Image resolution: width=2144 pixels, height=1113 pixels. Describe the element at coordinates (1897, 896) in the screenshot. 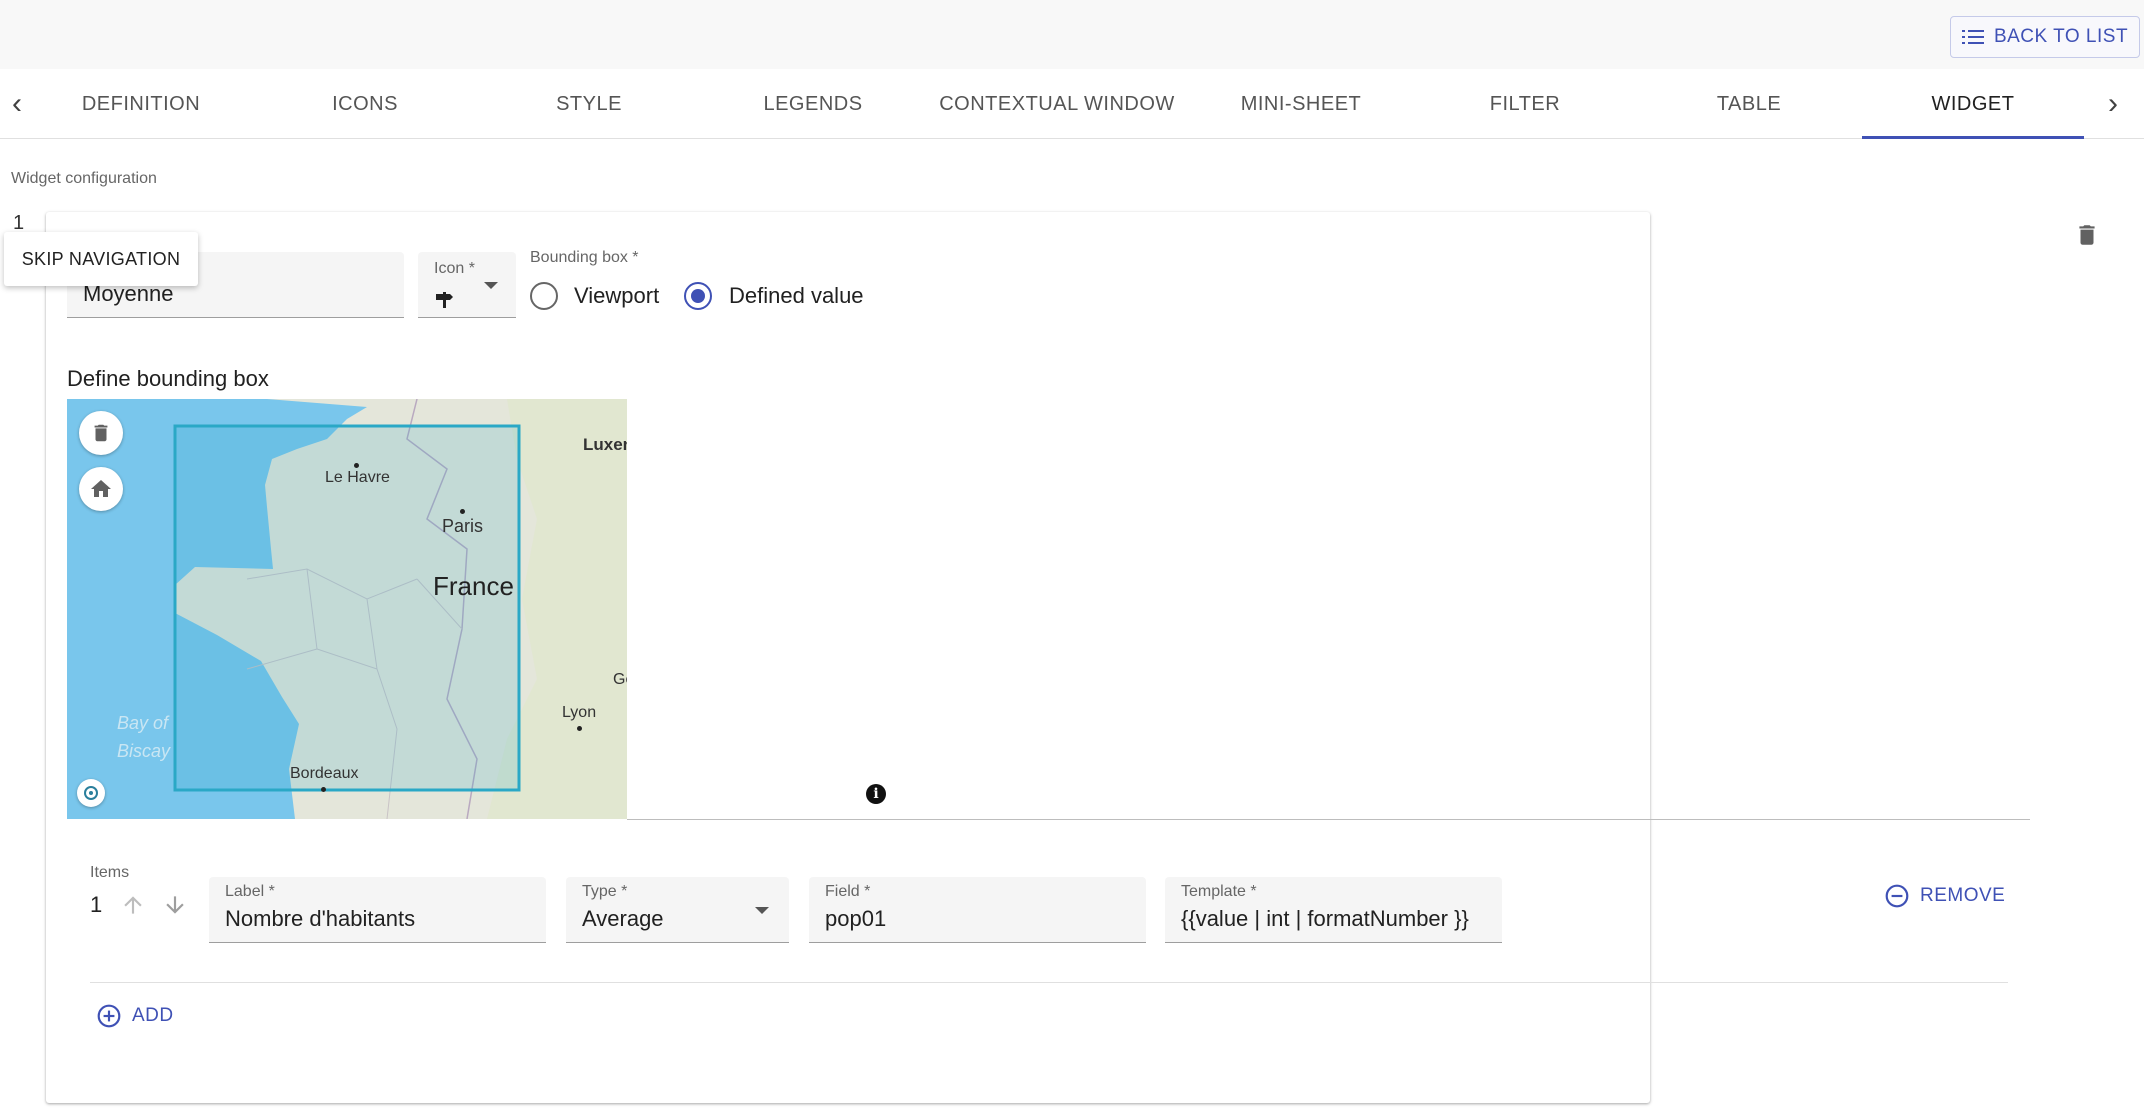

I see `remove-circle-icon` at that location.